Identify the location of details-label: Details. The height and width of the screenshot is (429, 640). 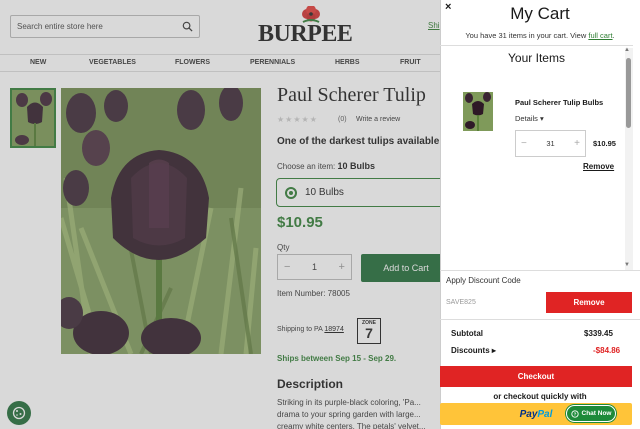
(526, 118).